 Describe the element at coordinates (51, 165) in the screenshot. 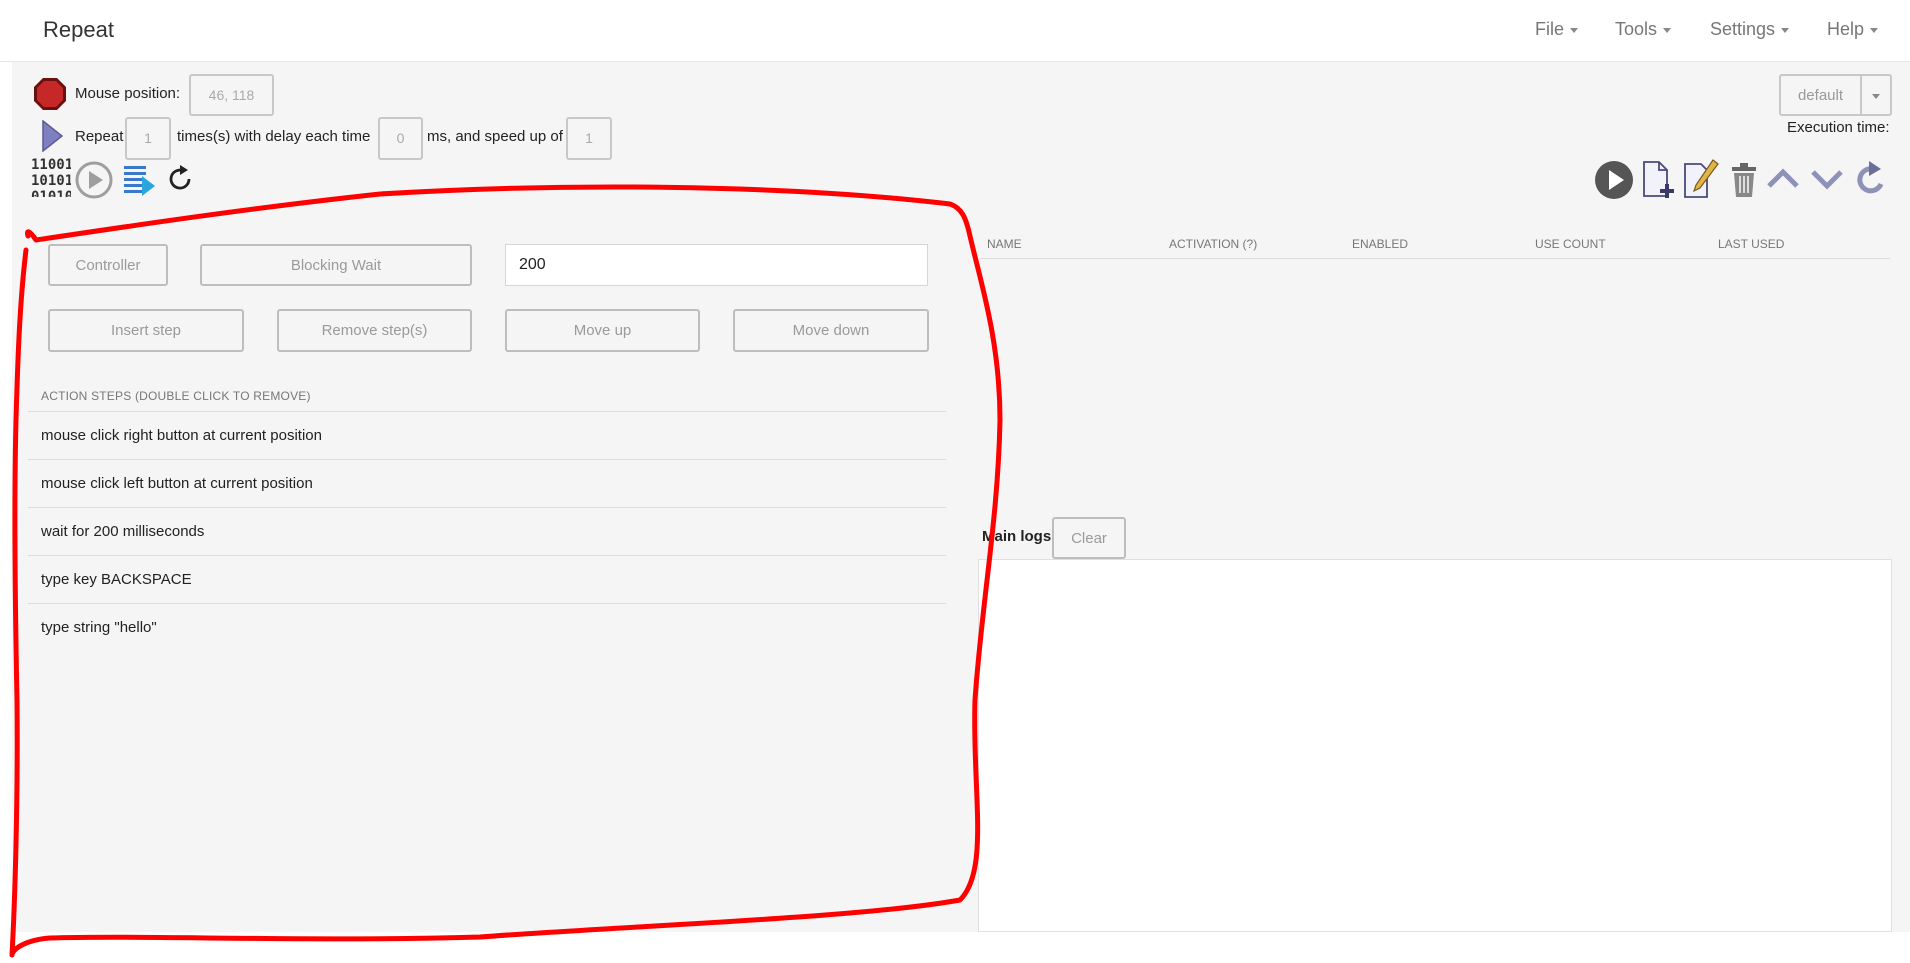

I see `binary-line: 11001` at that location.